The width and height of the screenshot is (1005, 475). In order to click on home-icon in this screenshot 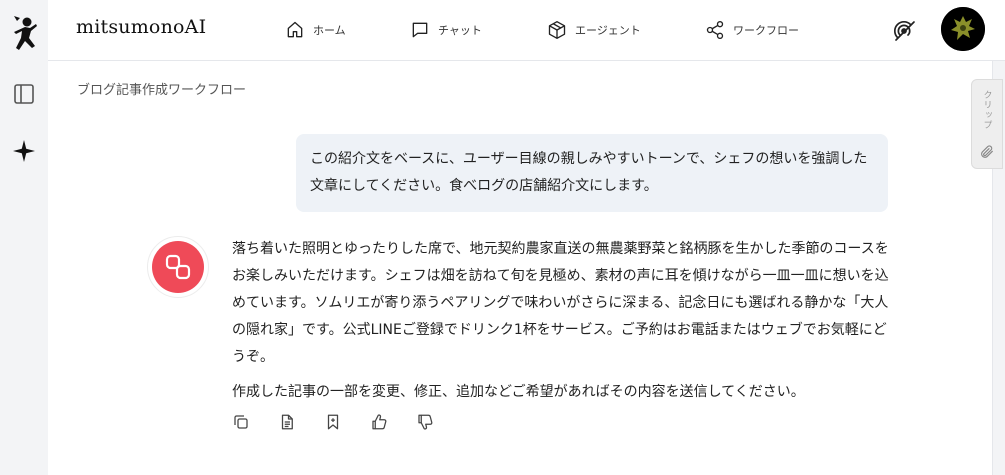, I will do `click(295, 29)`.